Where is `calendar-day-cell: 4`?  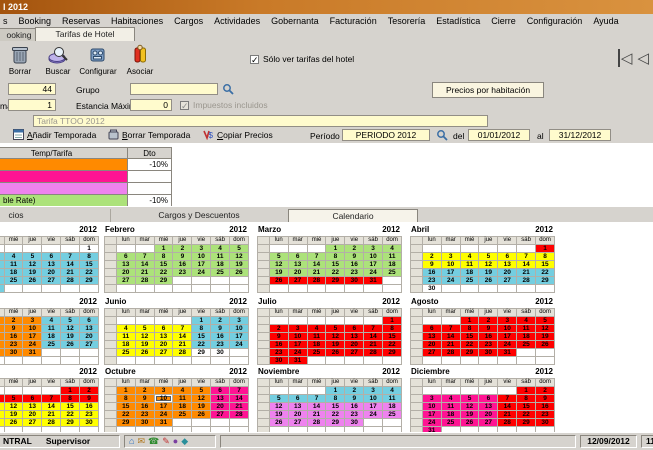 calendar-day-cell: 4 is located at coordinates (469, 256).